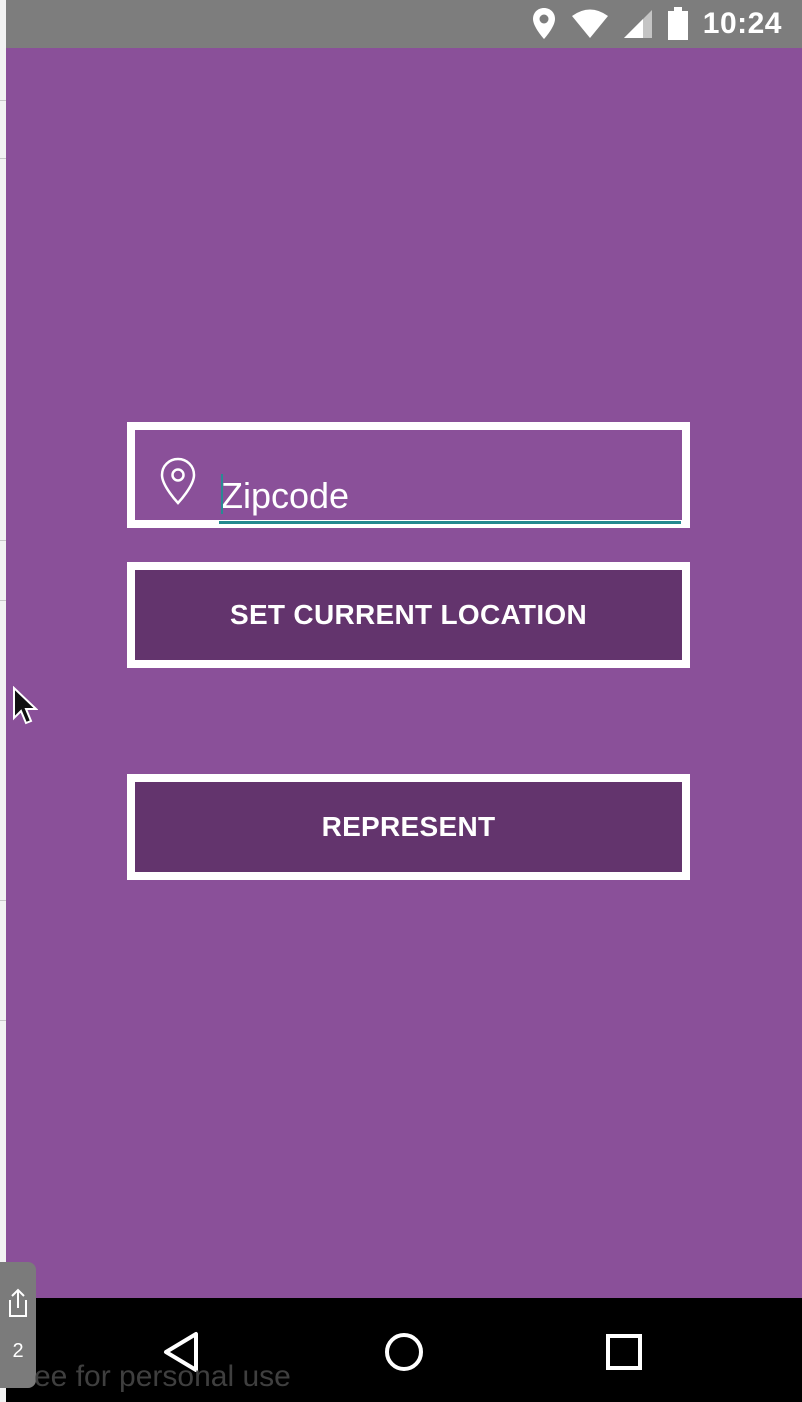 The width and height of the screenshot is (802, 1402). I want to click on signal-icon, so click(637, 24).